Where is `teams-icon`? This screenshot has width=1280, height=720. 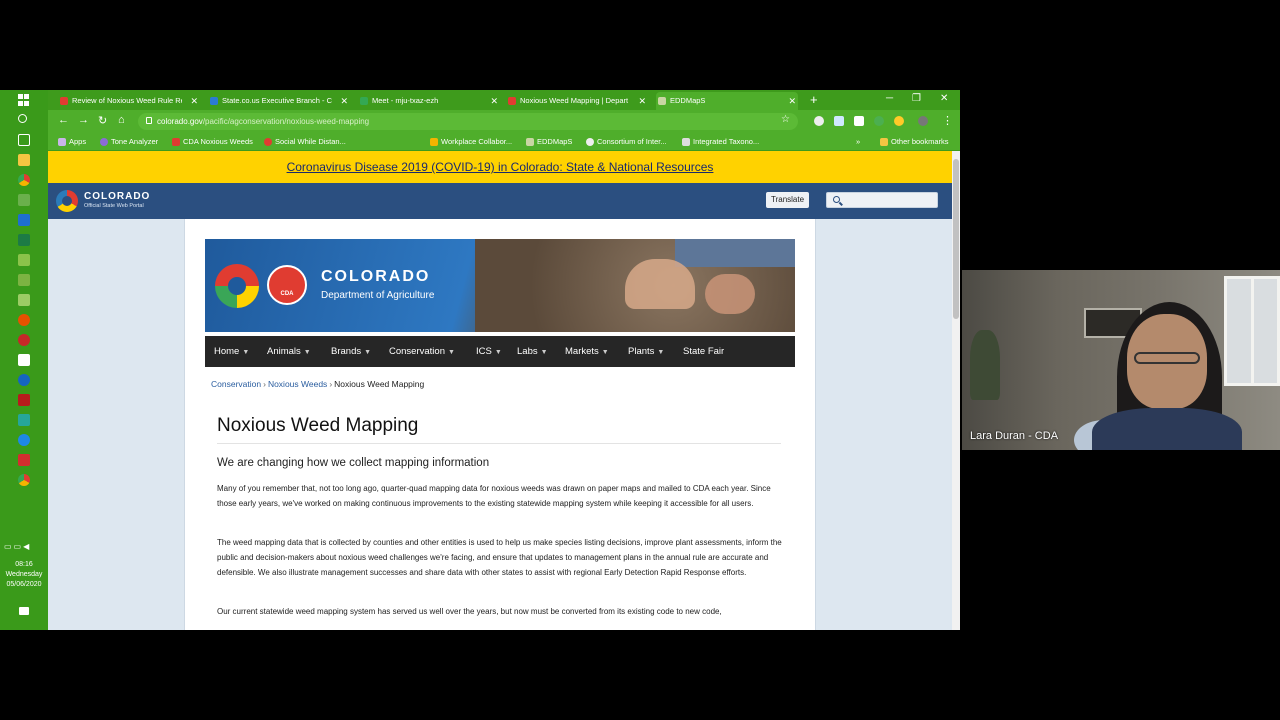 teams-icon is located at coordinates (24, 380).